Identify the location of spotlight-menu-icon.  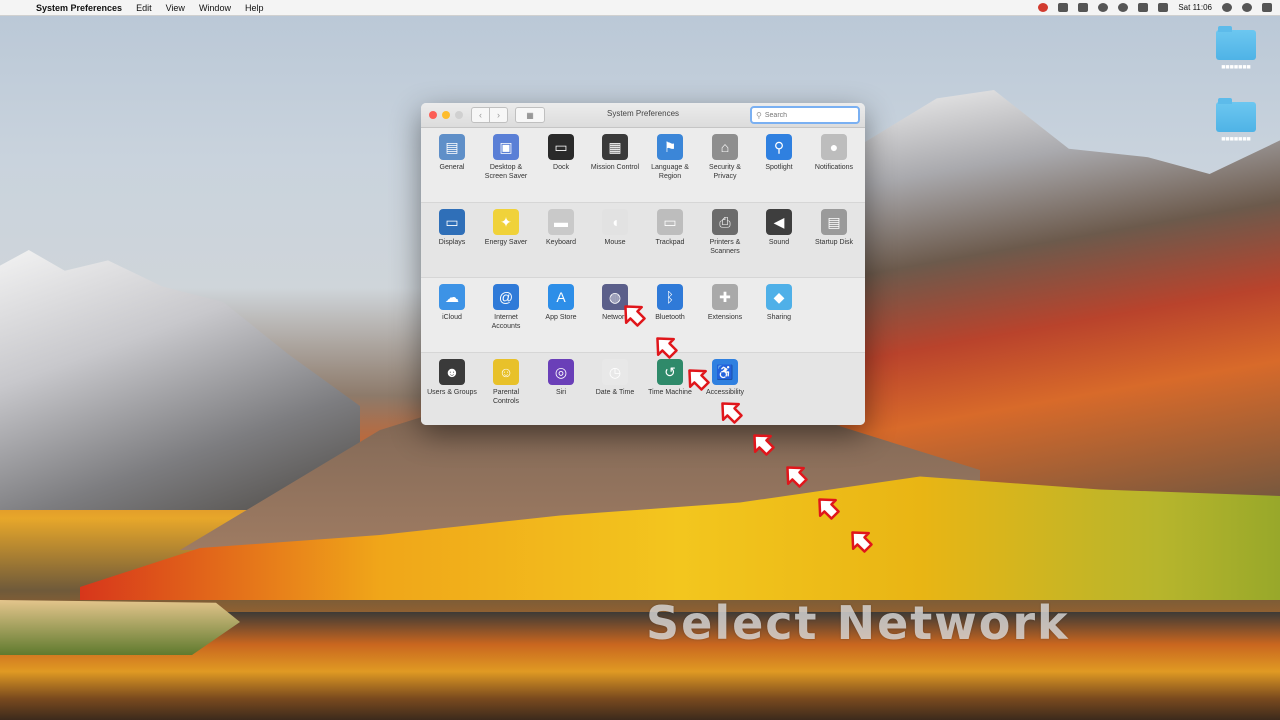
(1227, 7).